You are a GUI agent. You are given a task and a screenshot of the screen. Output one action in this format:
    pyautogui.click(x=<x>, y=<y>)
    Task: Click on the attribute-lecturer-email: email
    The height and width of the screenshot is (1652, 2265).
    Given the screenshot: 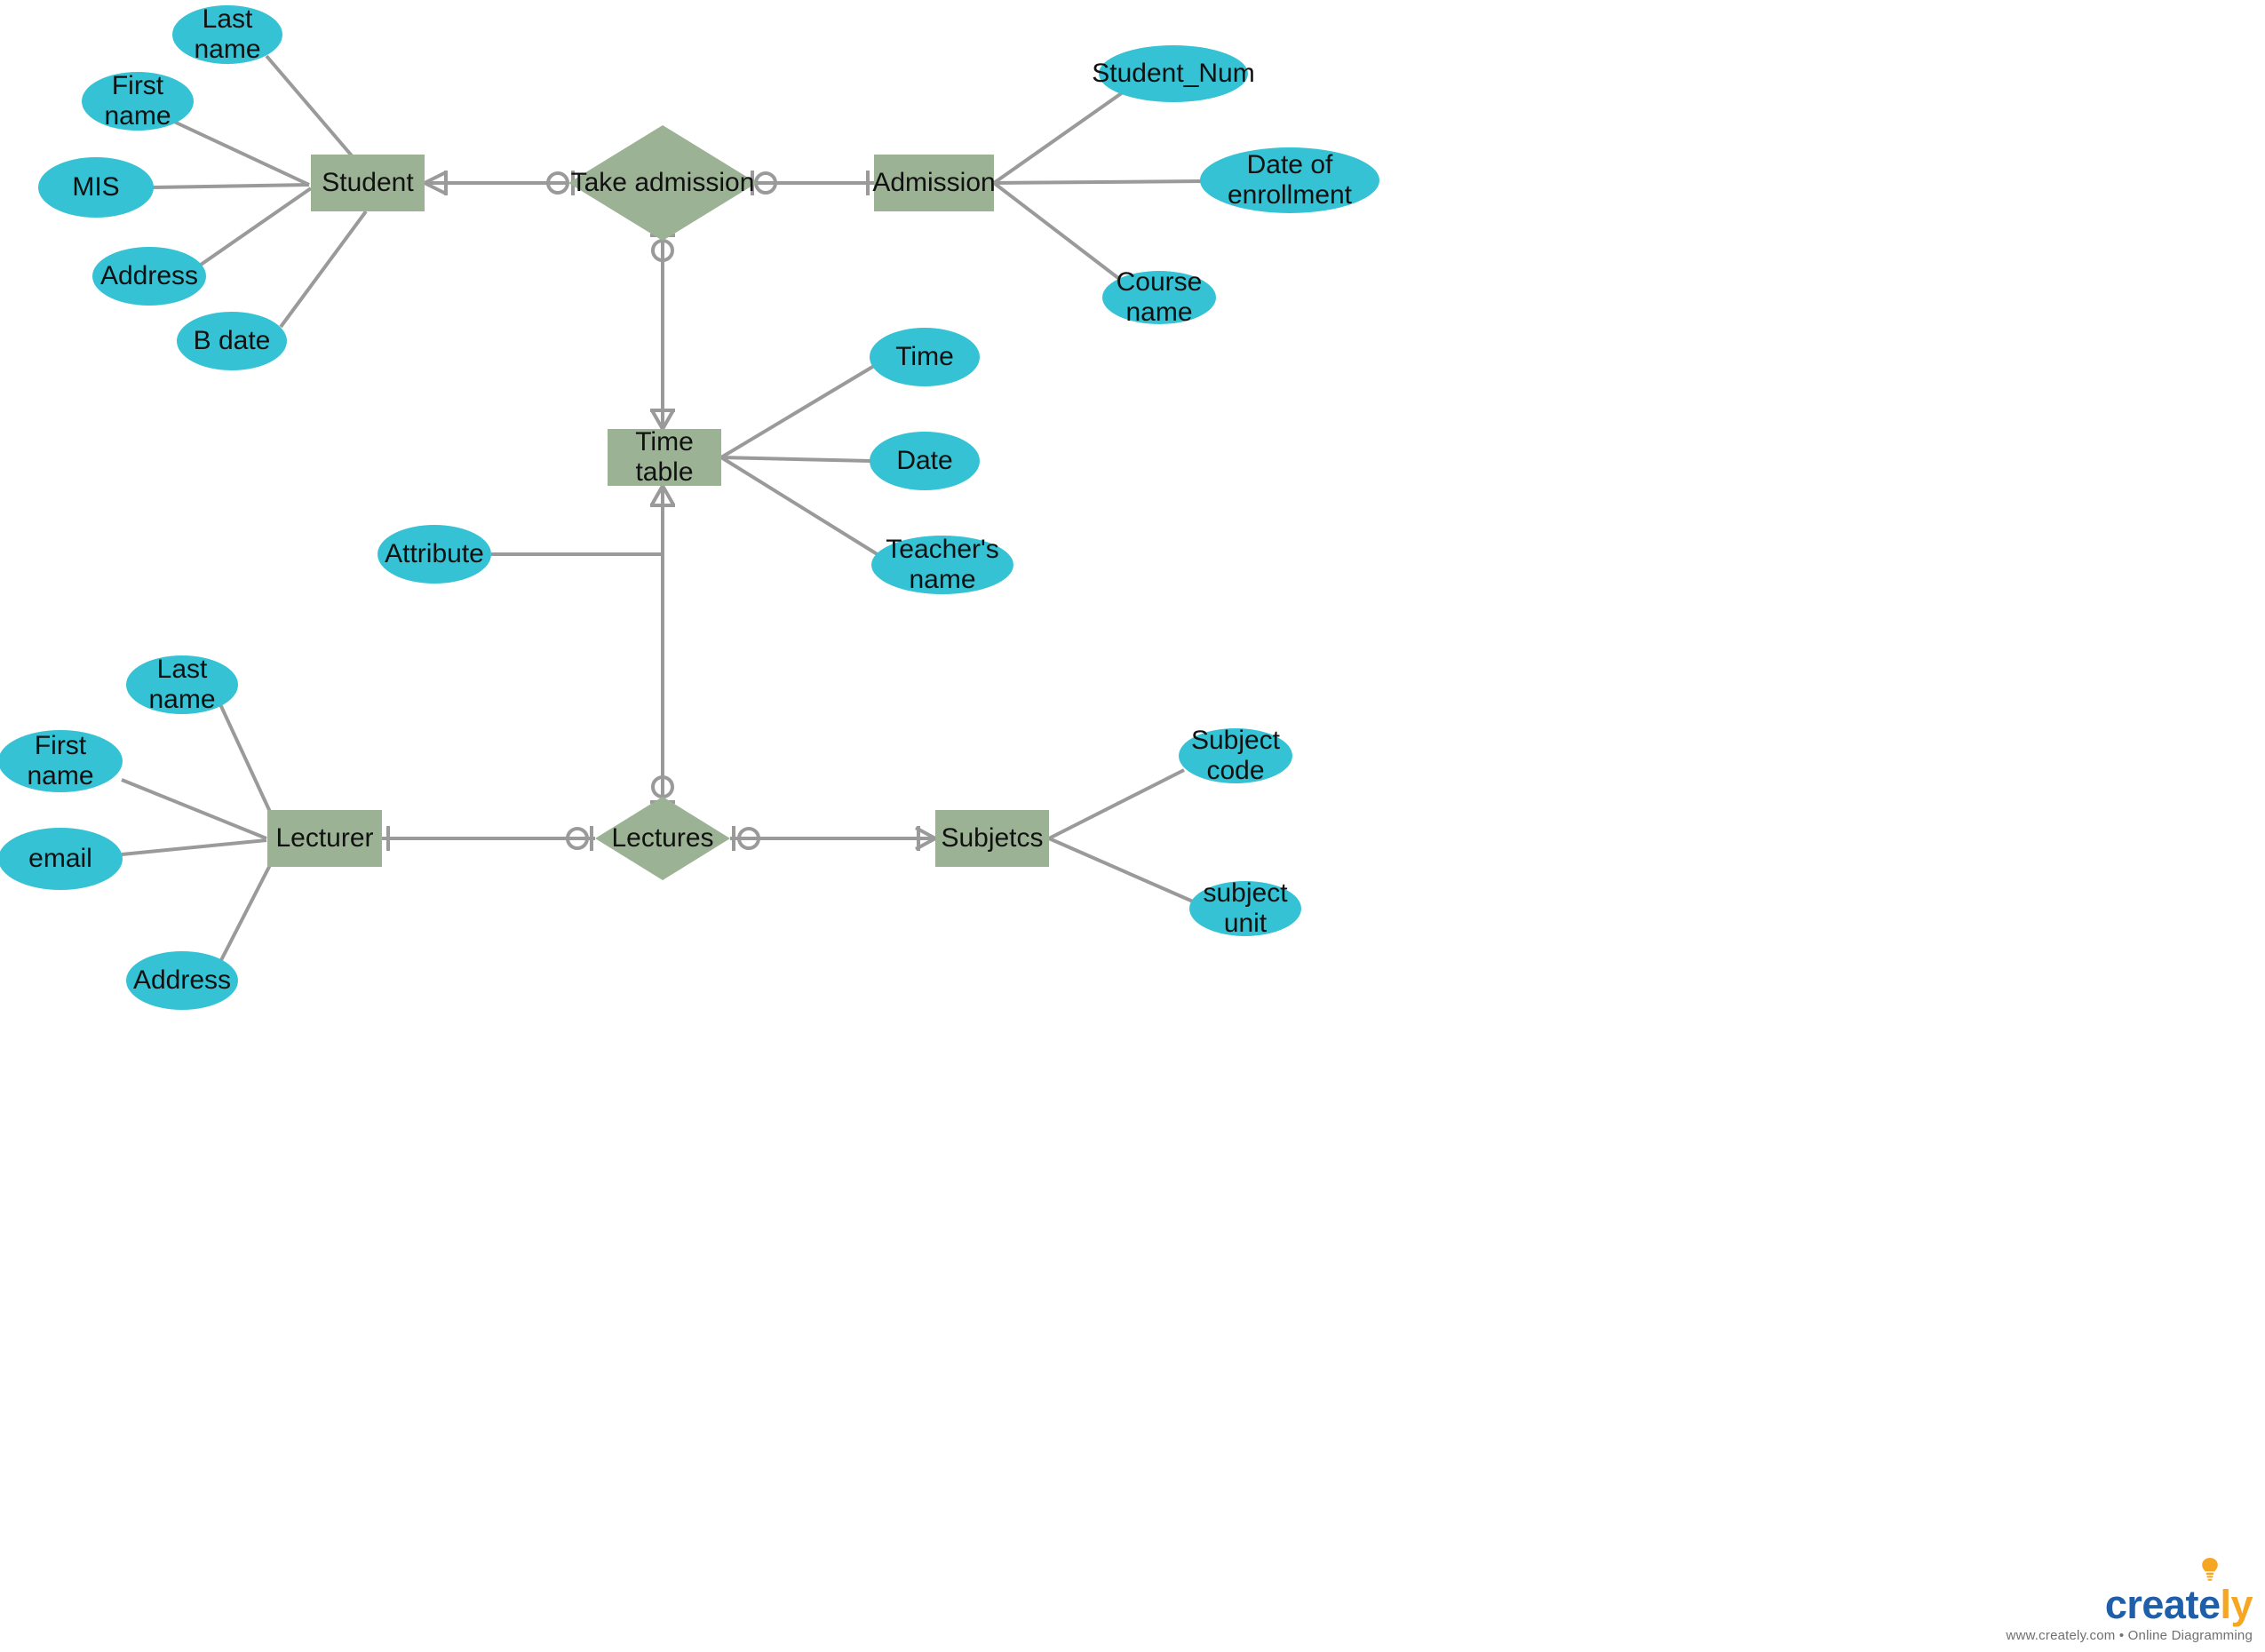 What is the action you would take?
    pyautogui.click(x=61, y=859)
    